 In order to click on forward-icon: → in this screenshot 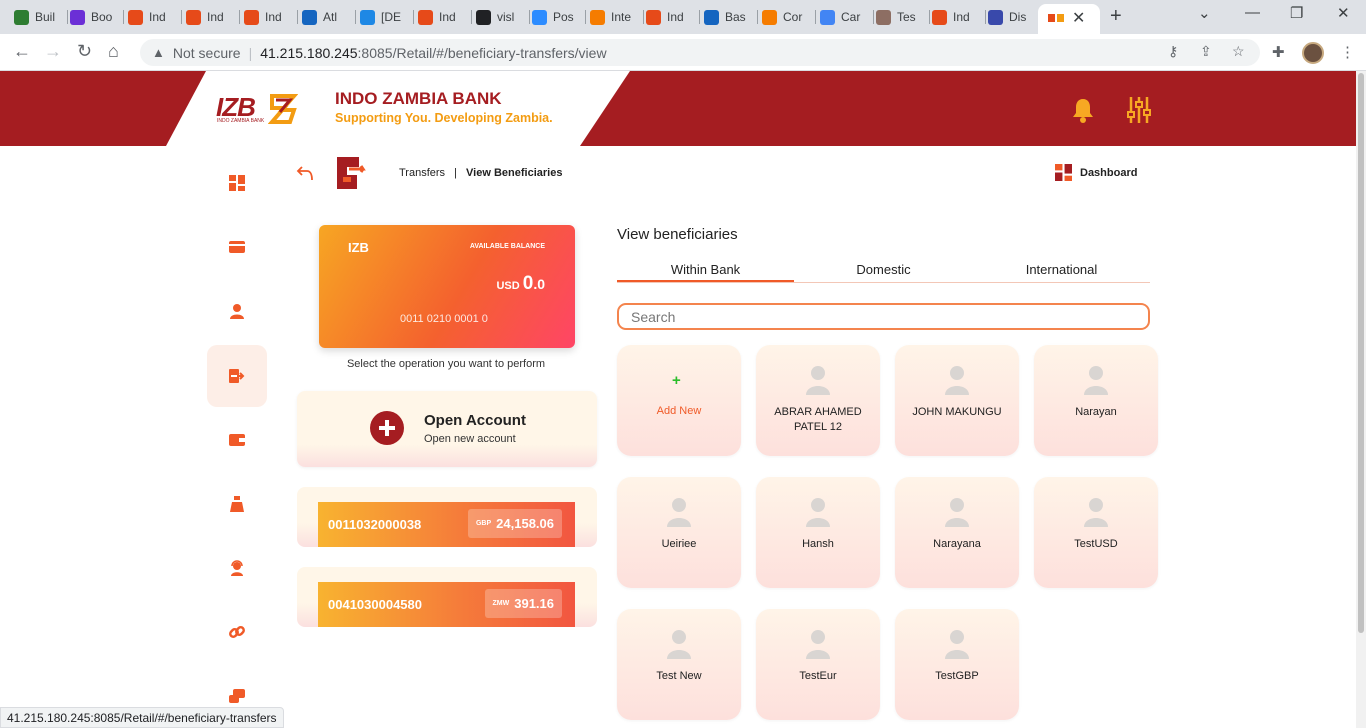, I will do `click(53, 51)`.